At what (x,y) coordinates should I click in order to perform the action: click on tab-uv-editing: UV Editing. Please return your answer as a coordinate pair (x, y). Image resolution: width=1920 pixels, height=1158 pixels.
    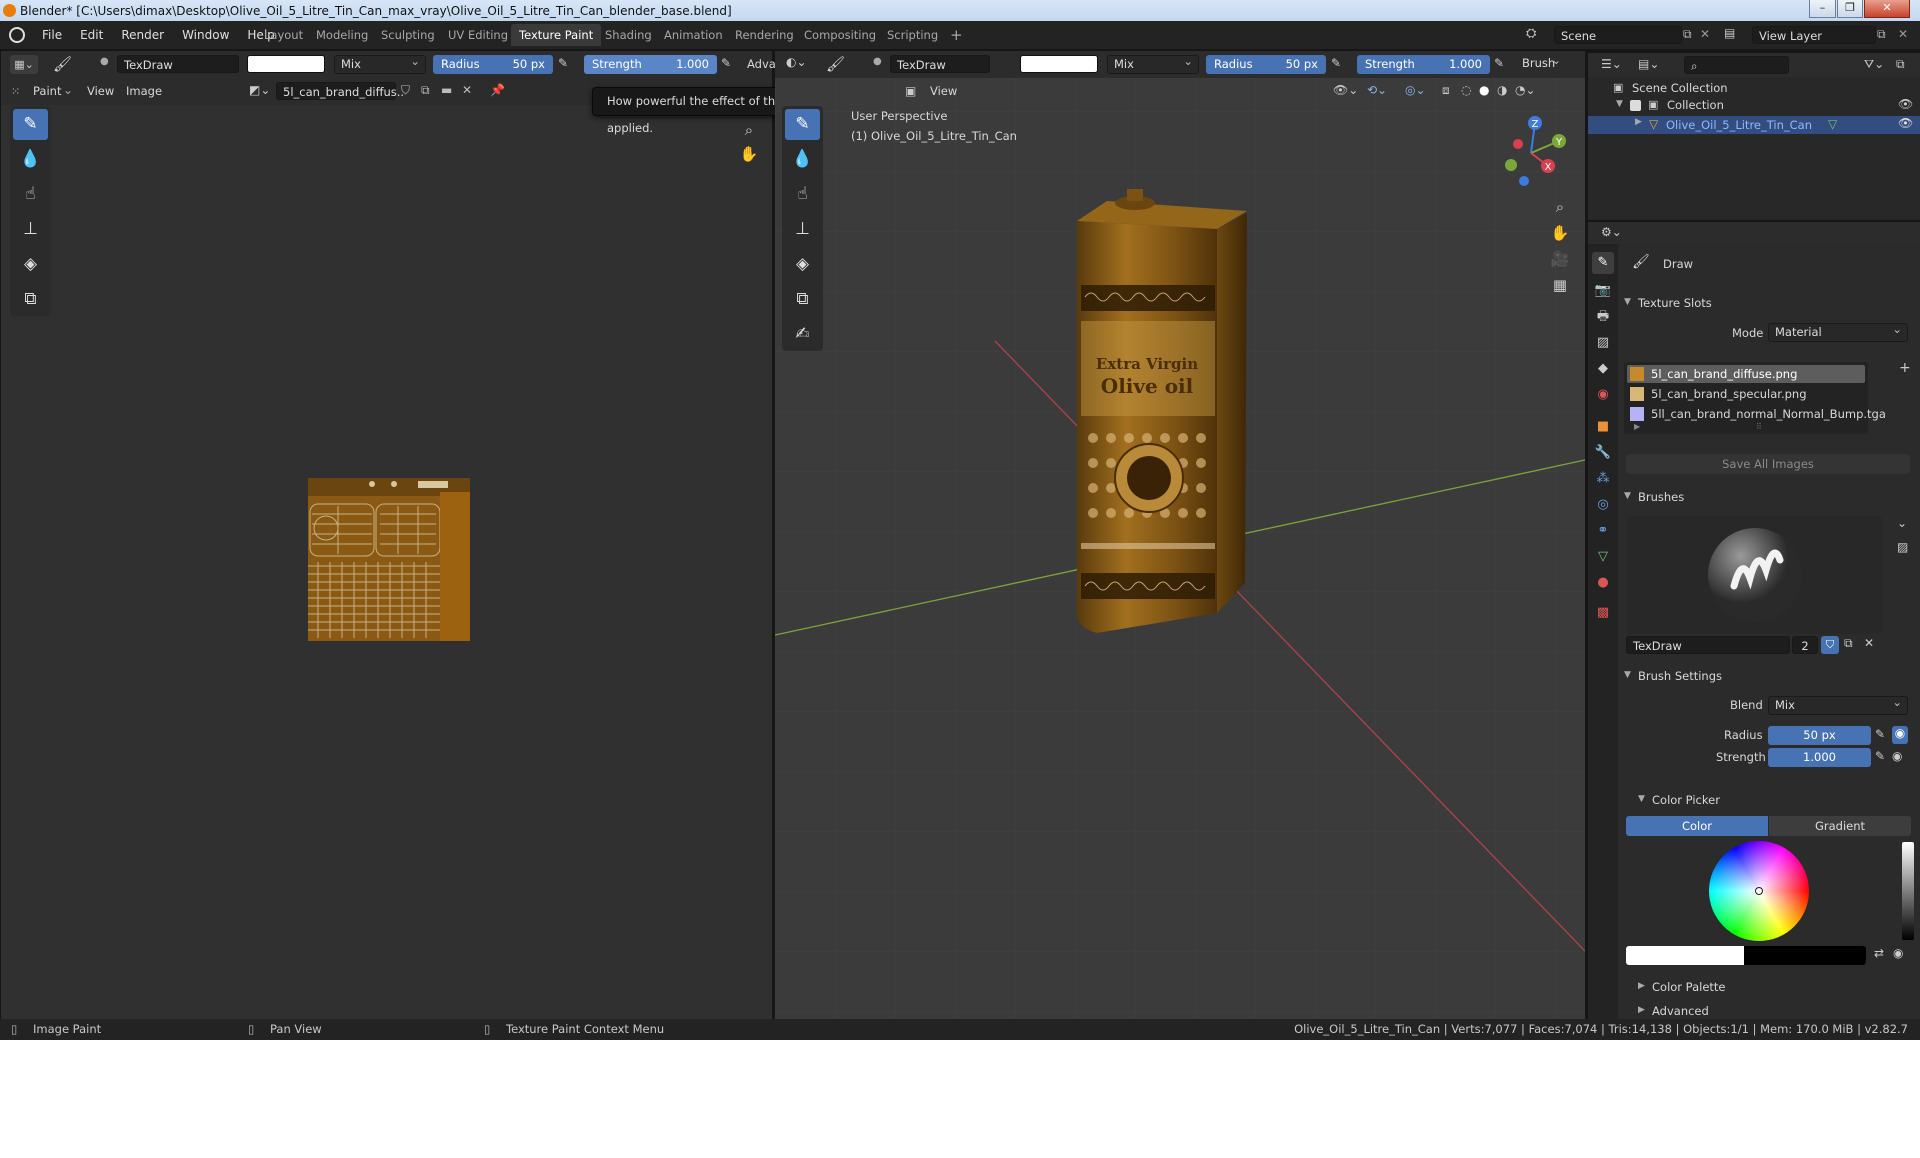
    Looking at the image, I should click on (478, 35).